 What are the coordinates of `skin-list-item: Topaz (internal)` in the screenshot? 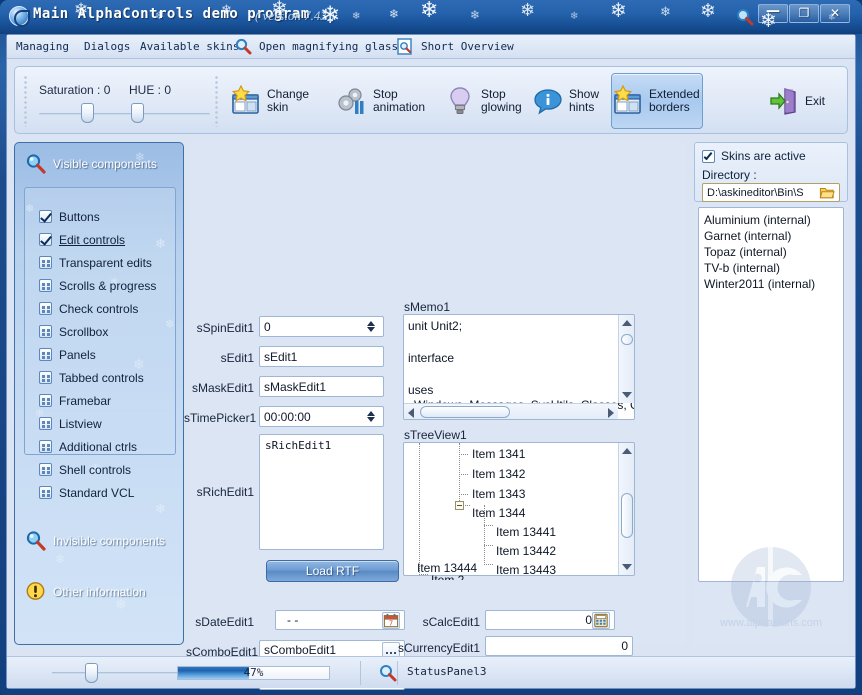 It's located at (745, 252).